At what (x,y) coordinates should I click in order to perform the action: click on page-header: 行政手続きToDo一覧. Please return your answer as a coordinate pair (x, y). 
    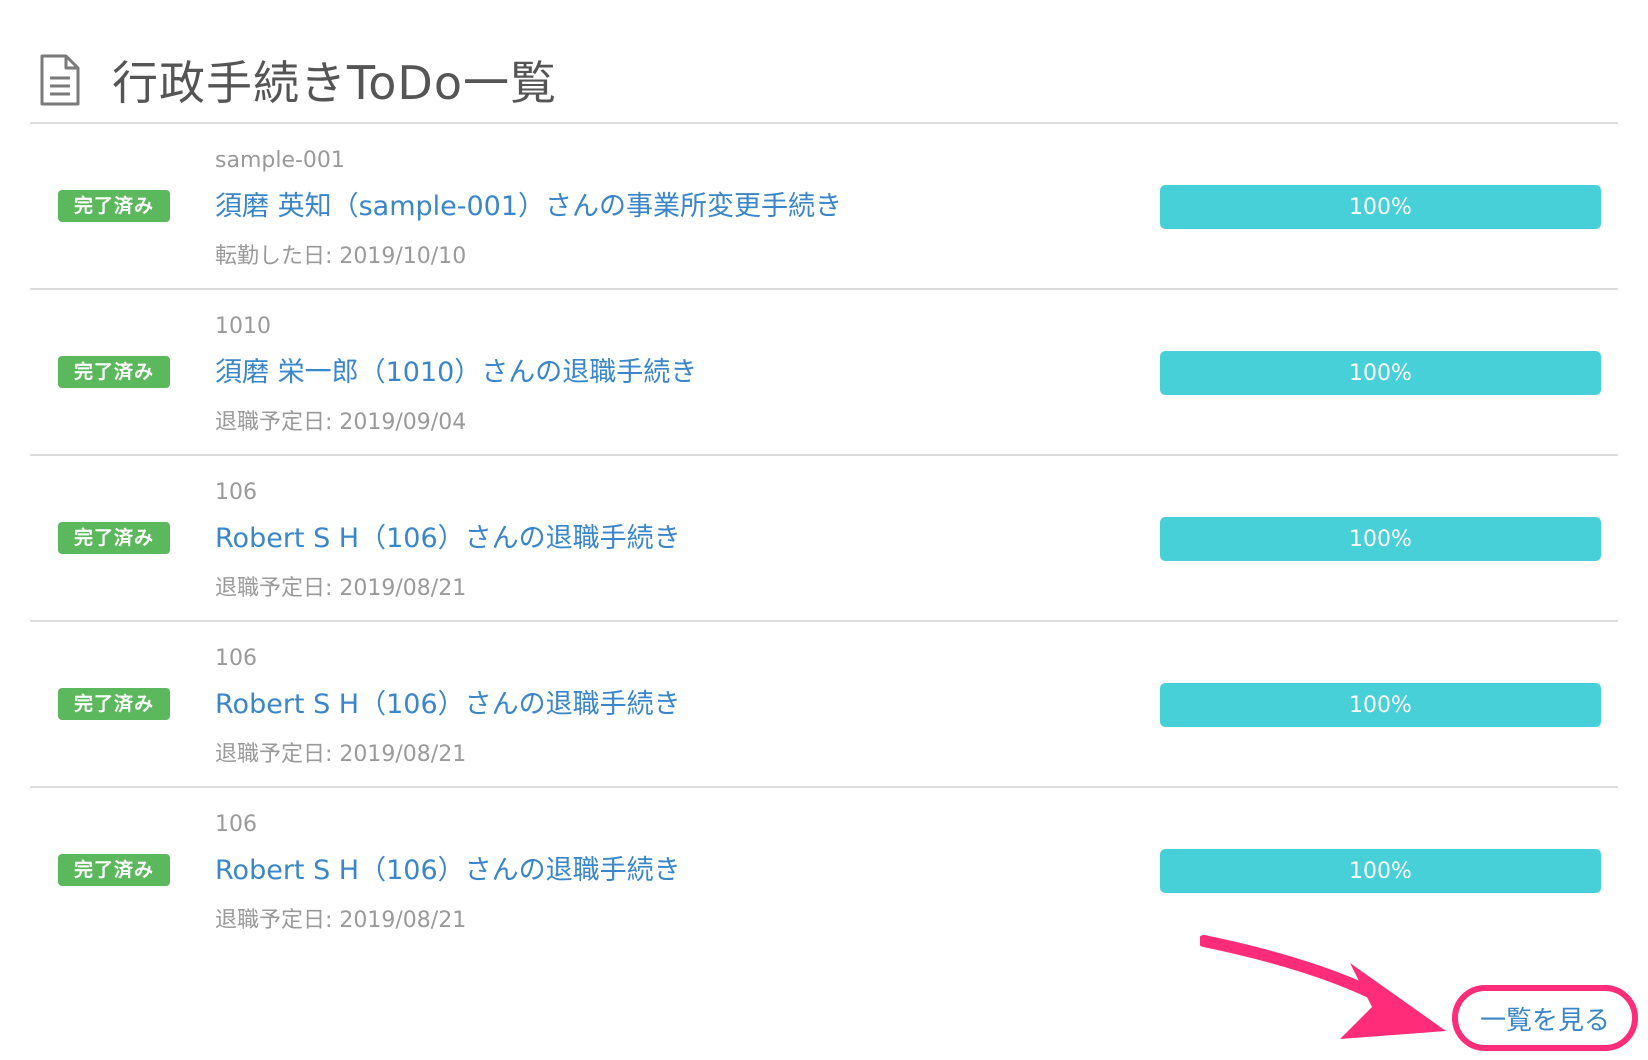
    Looking at the image, I should click on (293, 80).